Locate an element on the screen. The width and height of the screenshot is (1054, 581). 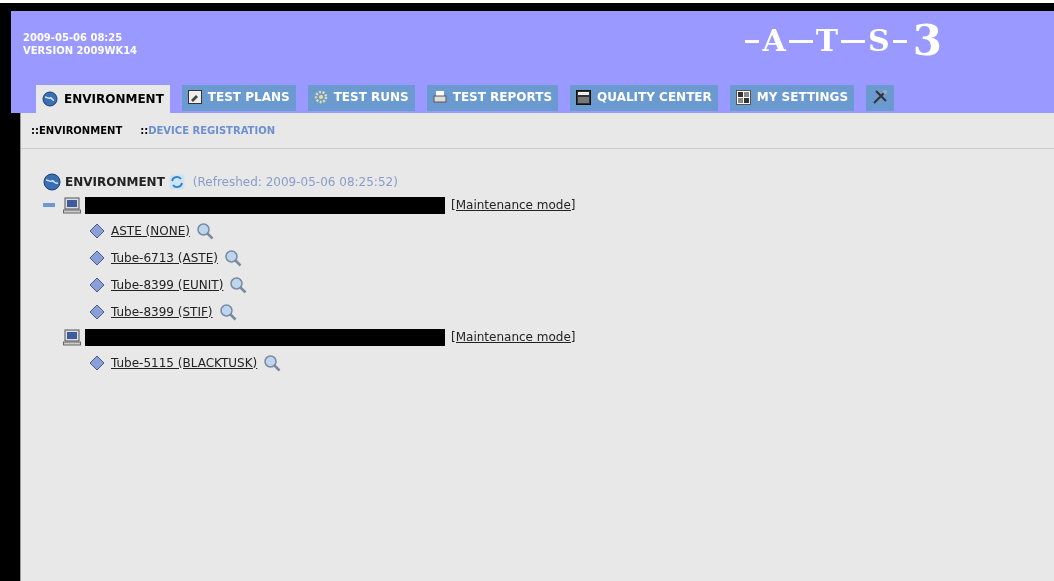
collapse-toggle is located at coordinates (49, 205).